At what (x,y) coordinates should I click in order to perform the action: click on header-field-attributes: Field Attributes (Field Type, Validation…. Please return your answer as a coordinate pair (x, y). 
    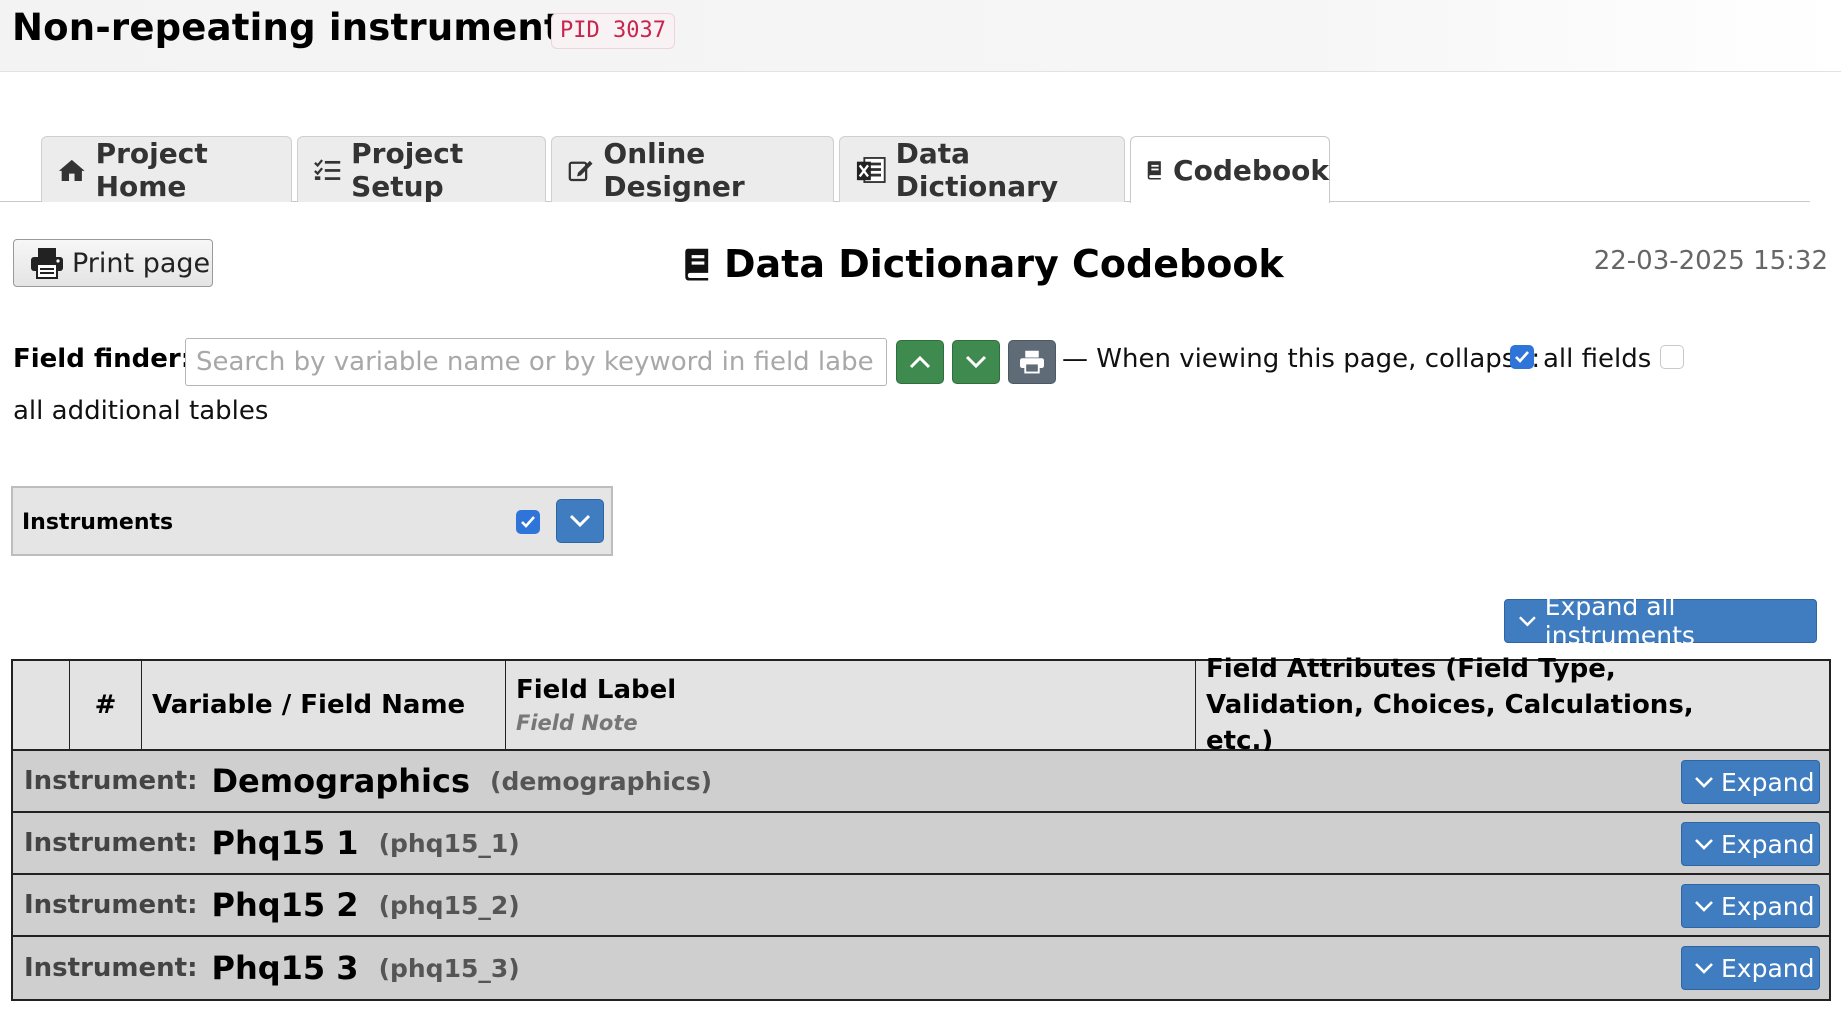
    Looking at the image, I should click on (1450, 705).